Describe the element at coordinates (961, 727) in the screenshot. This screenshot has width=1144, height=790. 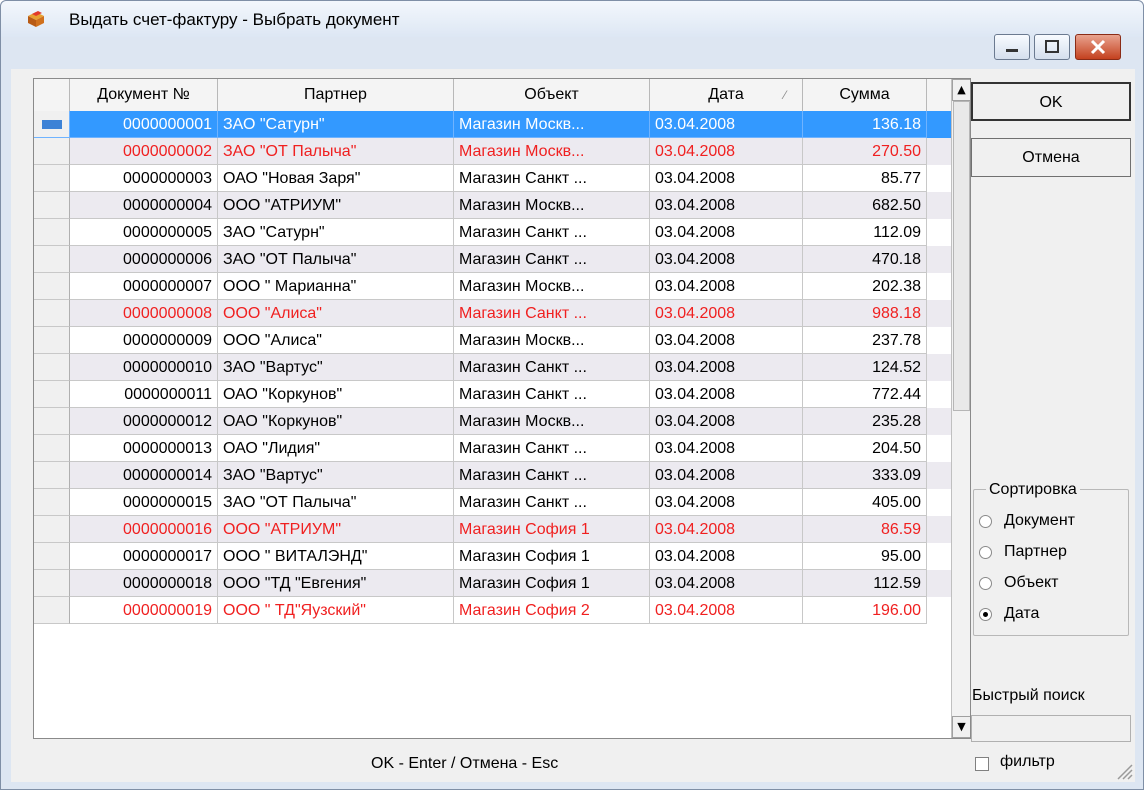
I see `scroll-down-button: ▼` at that location.